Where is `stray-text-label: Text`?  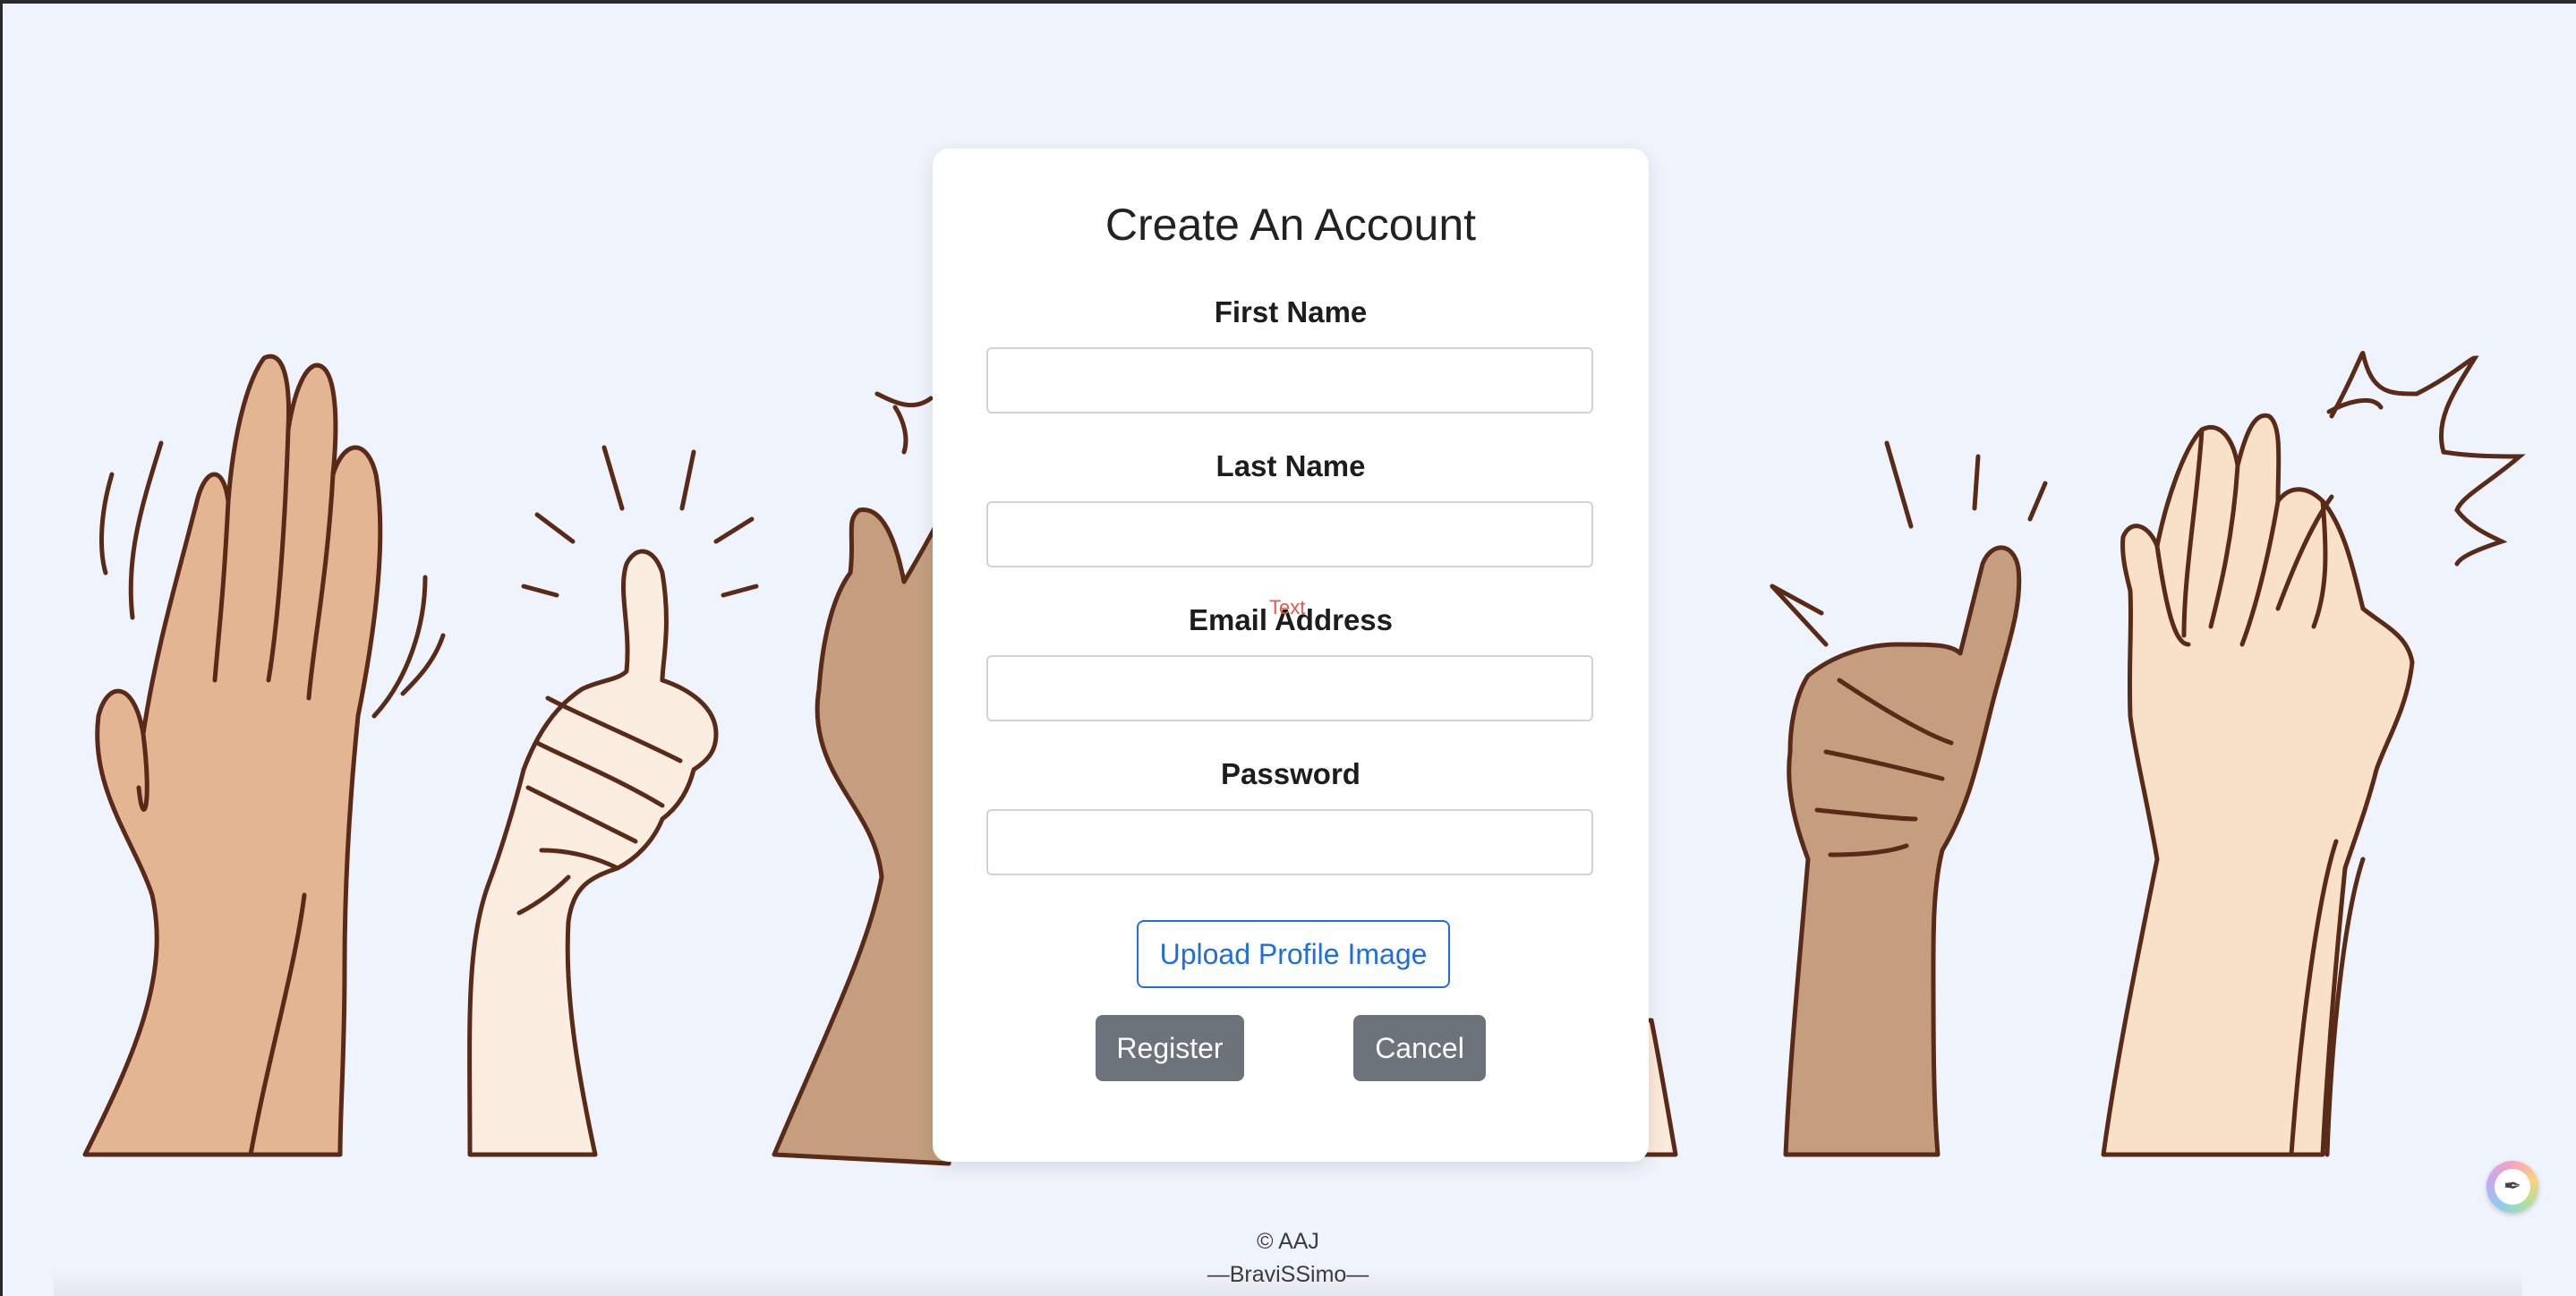 stray-text-label: Text is located at coordinates (1287, 607).